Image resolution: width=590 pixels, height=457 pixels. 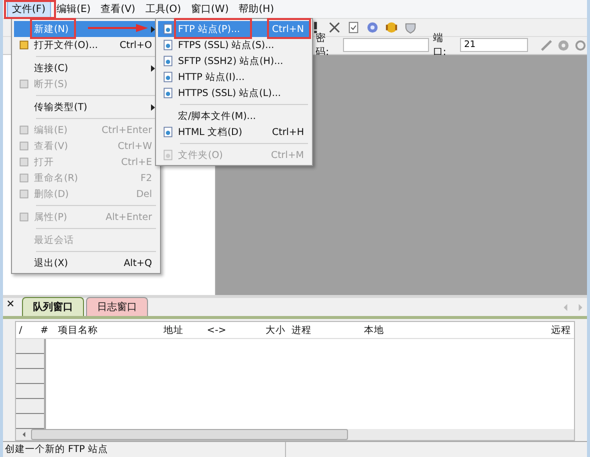 What do you see at coordinates (385, 45) in the screenshot?
I see `password-field` at bounding box center [385, 45].